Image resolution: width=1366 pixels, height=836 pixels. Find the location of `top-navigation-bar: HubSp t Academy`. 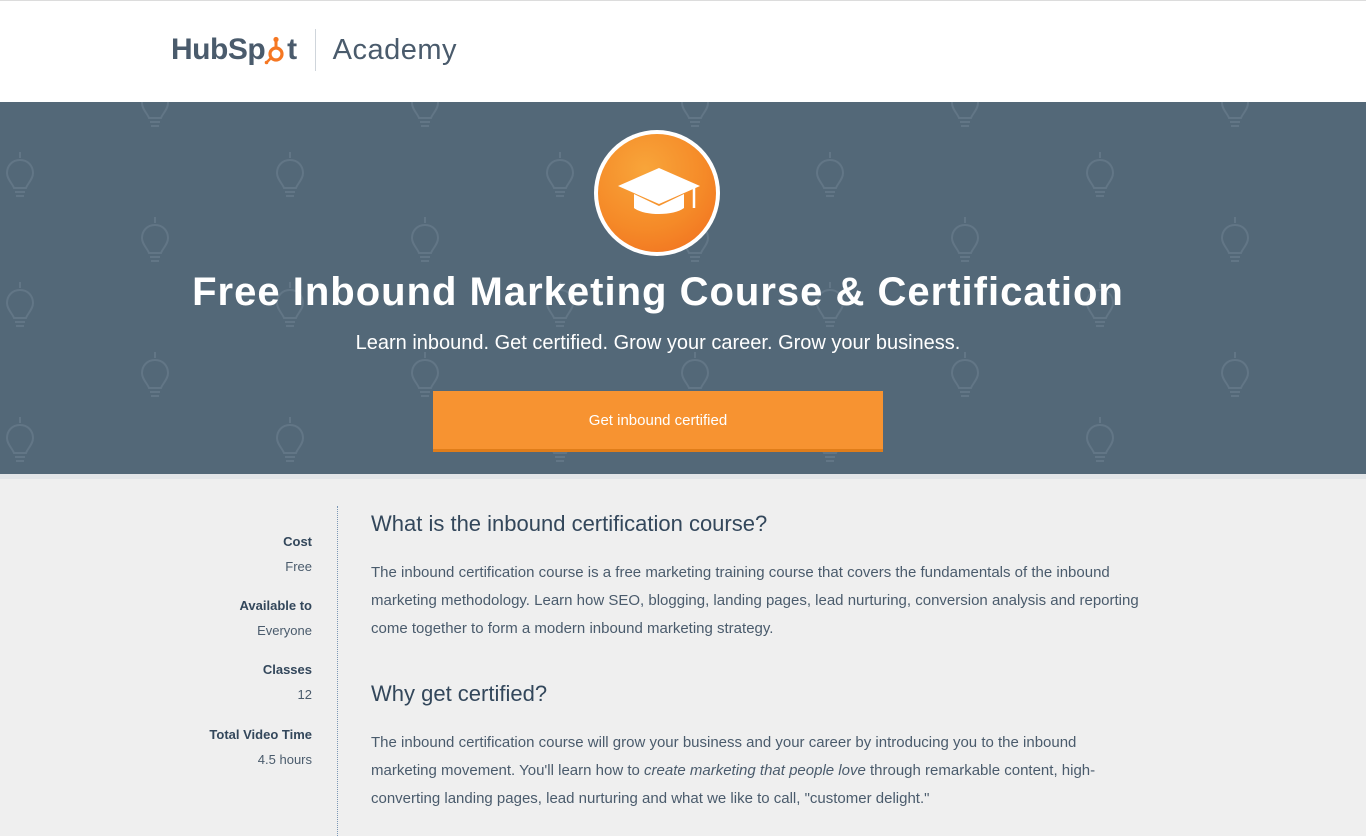

top-navigation-bar: HubSp t Academy is located at coordinates (683, 51).